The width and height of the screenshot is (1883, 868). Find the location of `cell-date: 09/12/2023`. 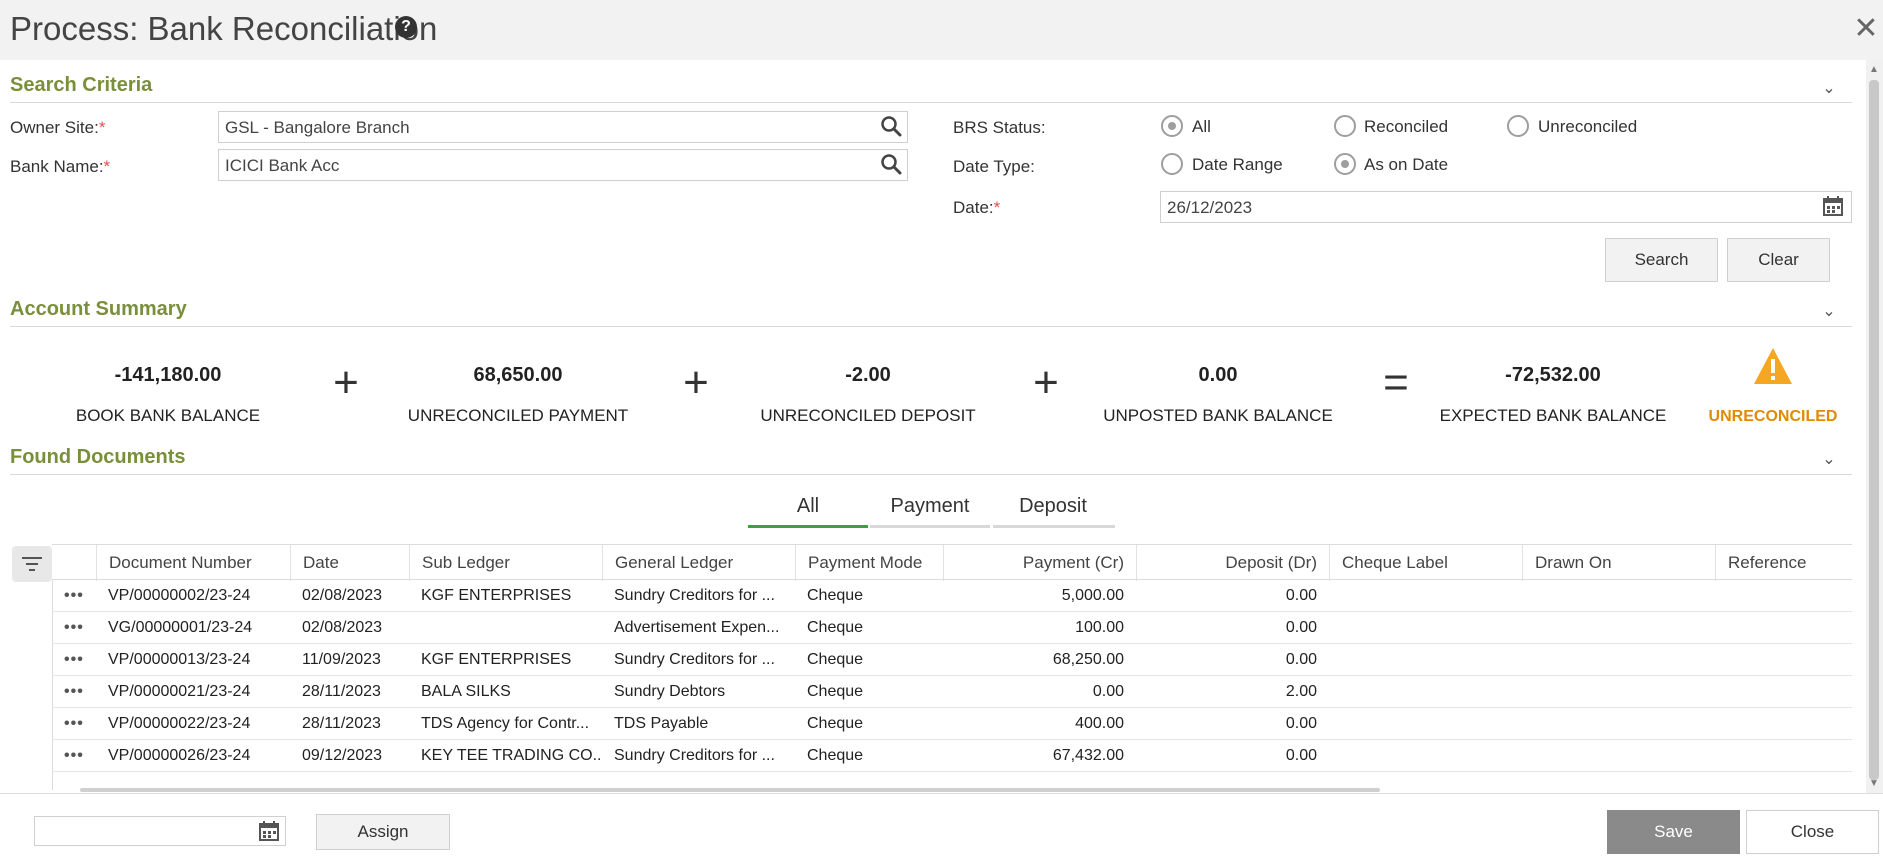

cell-date: 09/12/2023 is located at coordinates (342, 755).